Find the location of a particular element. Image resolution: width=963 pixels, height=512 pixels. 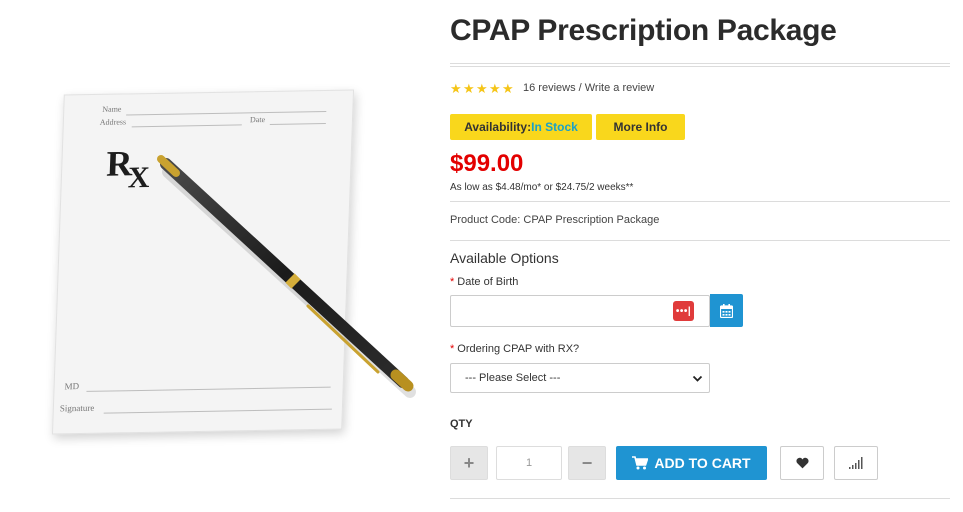

availability-badge: Availability: In Stock is located at coordinates (521, 127).